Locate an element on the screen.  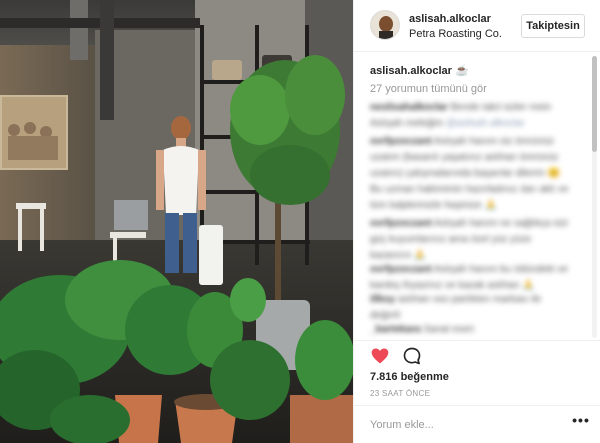
comments-scrollbar-thumb is located at coordinates (594, 104).